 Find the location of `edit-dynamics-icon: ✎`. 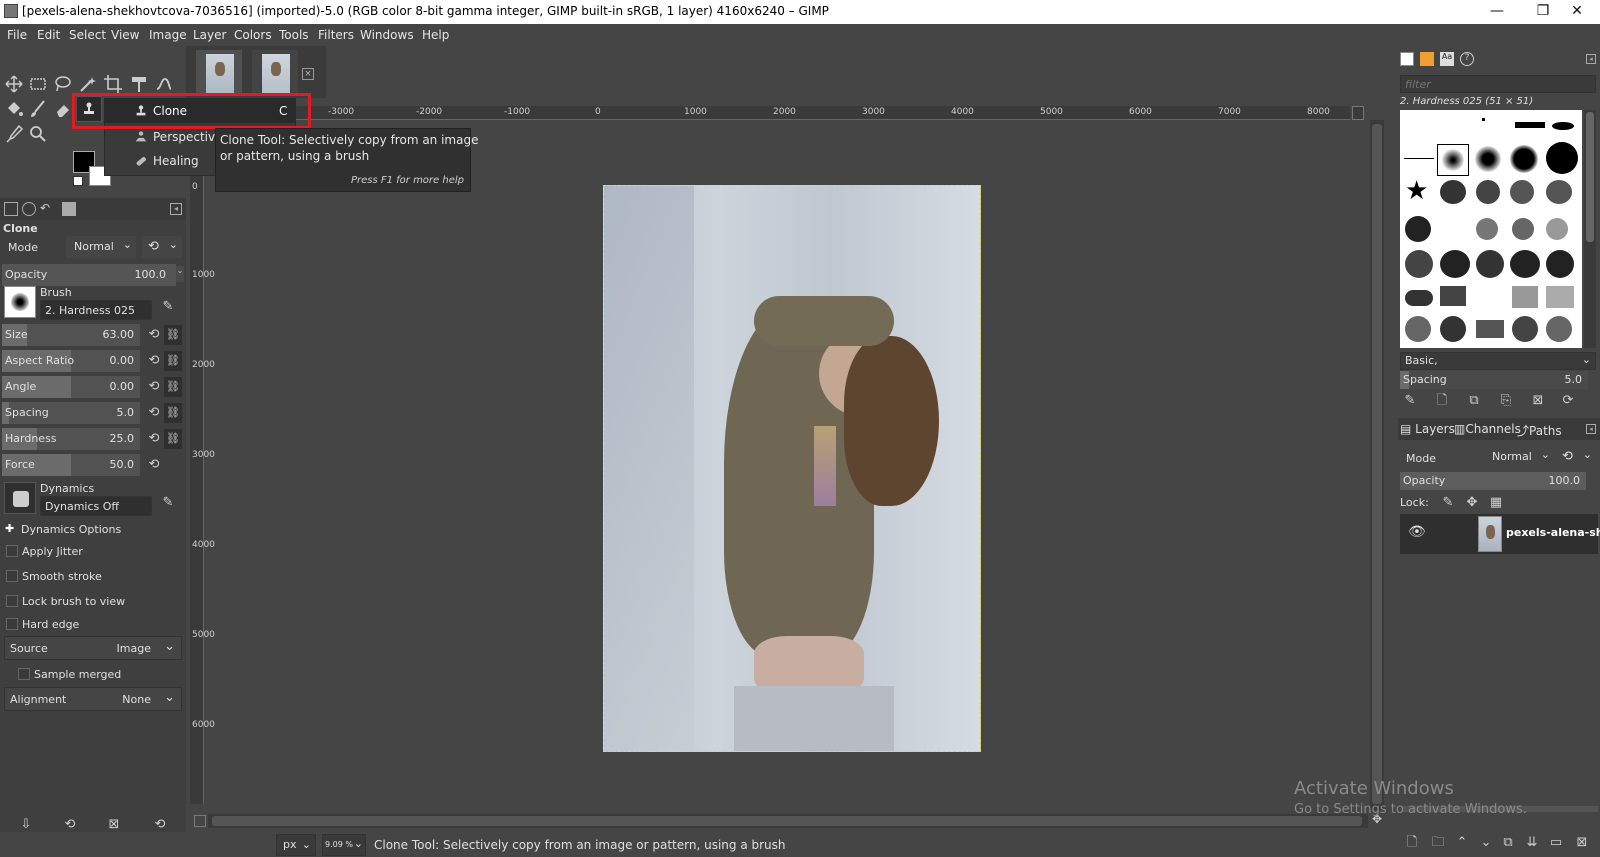

edit-dynamics-icon: ✎ is located at coordinates (168, 503).